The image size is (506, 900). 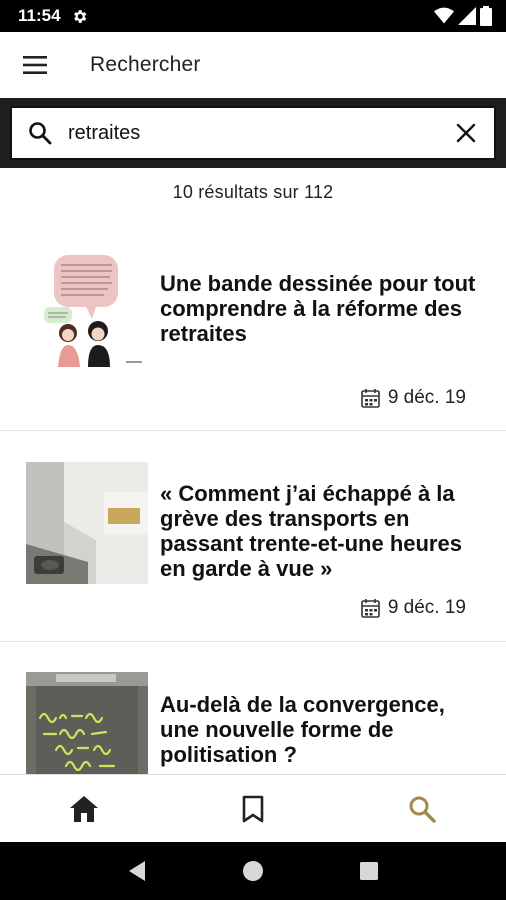 What do you see at coordinates (253, 192) in the screenshot?
I see `results-count: 10 résultats sur 112` at bounding box center [253, 192].